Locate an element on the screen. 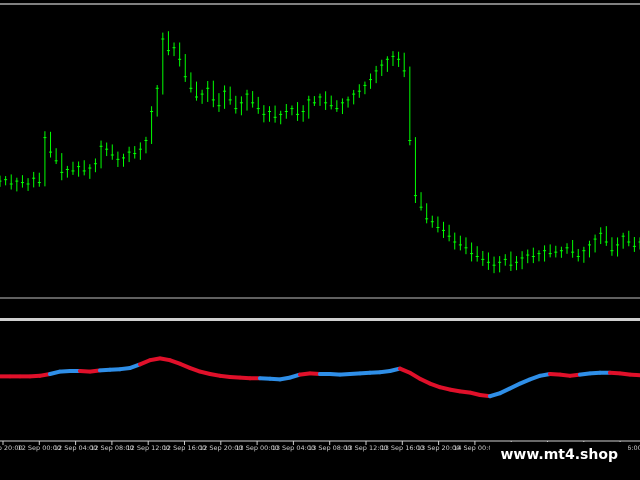 The image size is (640, 480). indicator-segment is located at coordinates (634, 375).